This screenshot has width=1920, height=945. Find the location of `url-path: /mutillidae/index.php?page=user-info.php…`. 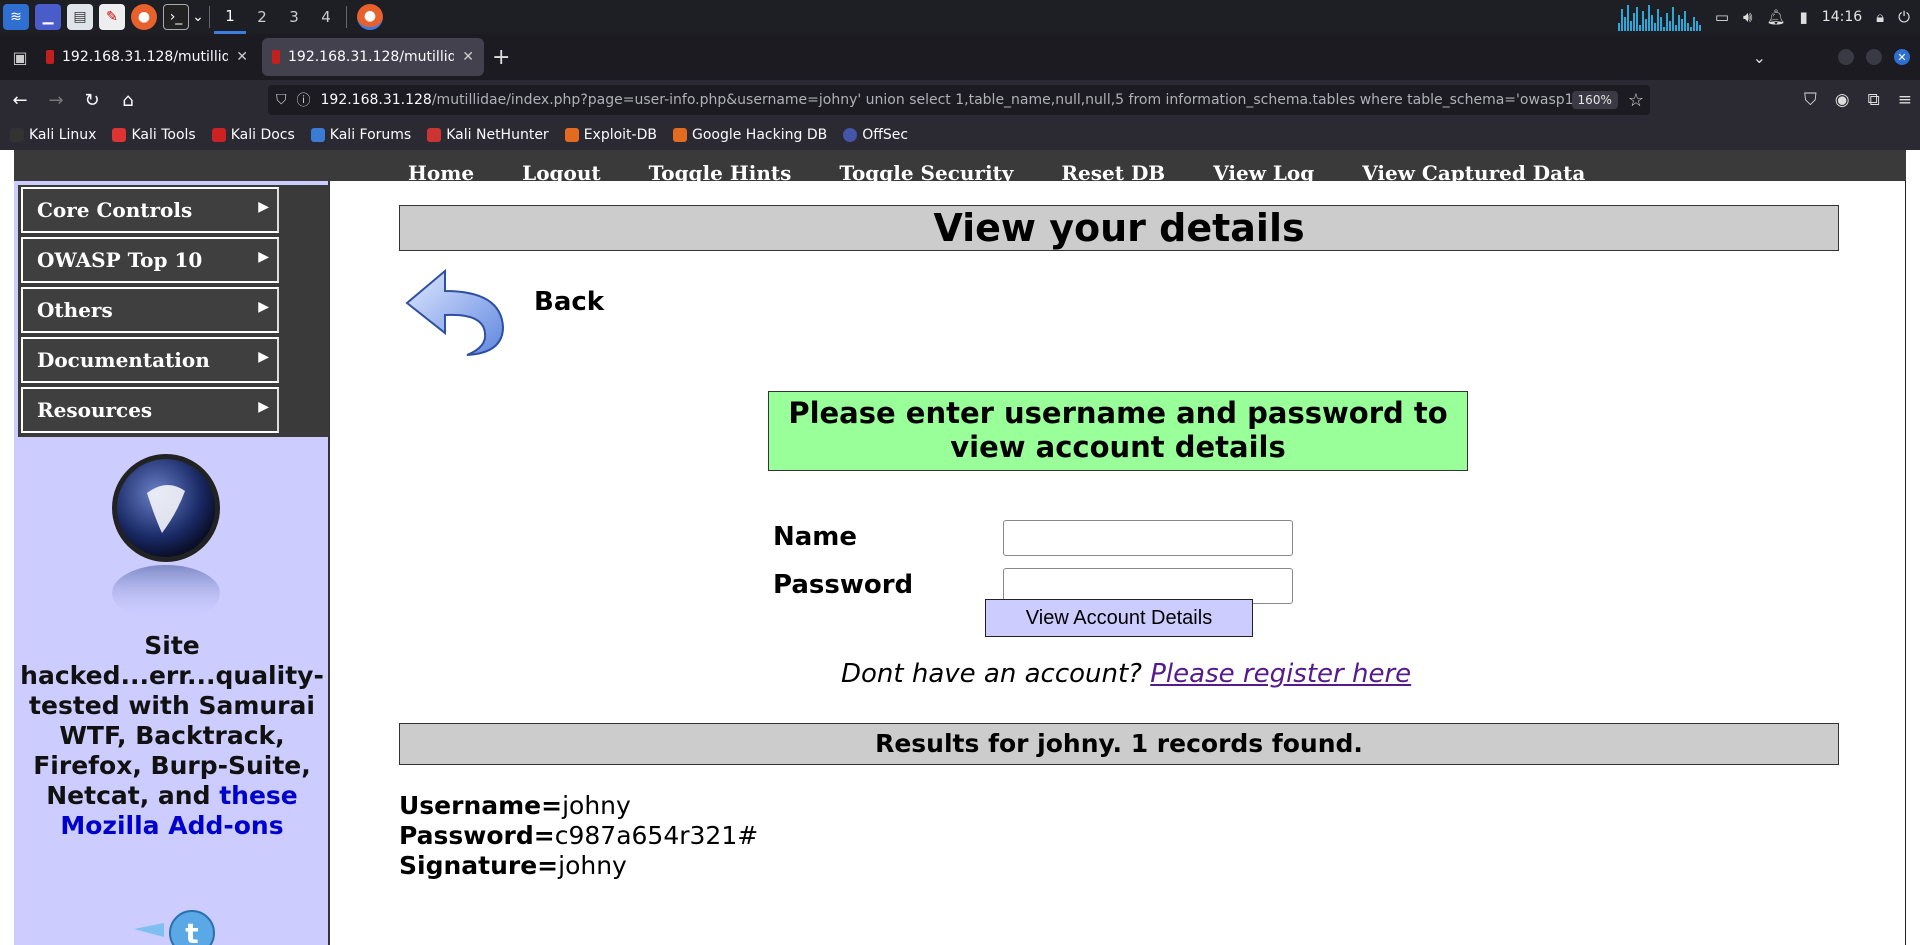

url-path: /mutillidae/index.php?page=user-info.php… is located at coordinates (1001, 100).